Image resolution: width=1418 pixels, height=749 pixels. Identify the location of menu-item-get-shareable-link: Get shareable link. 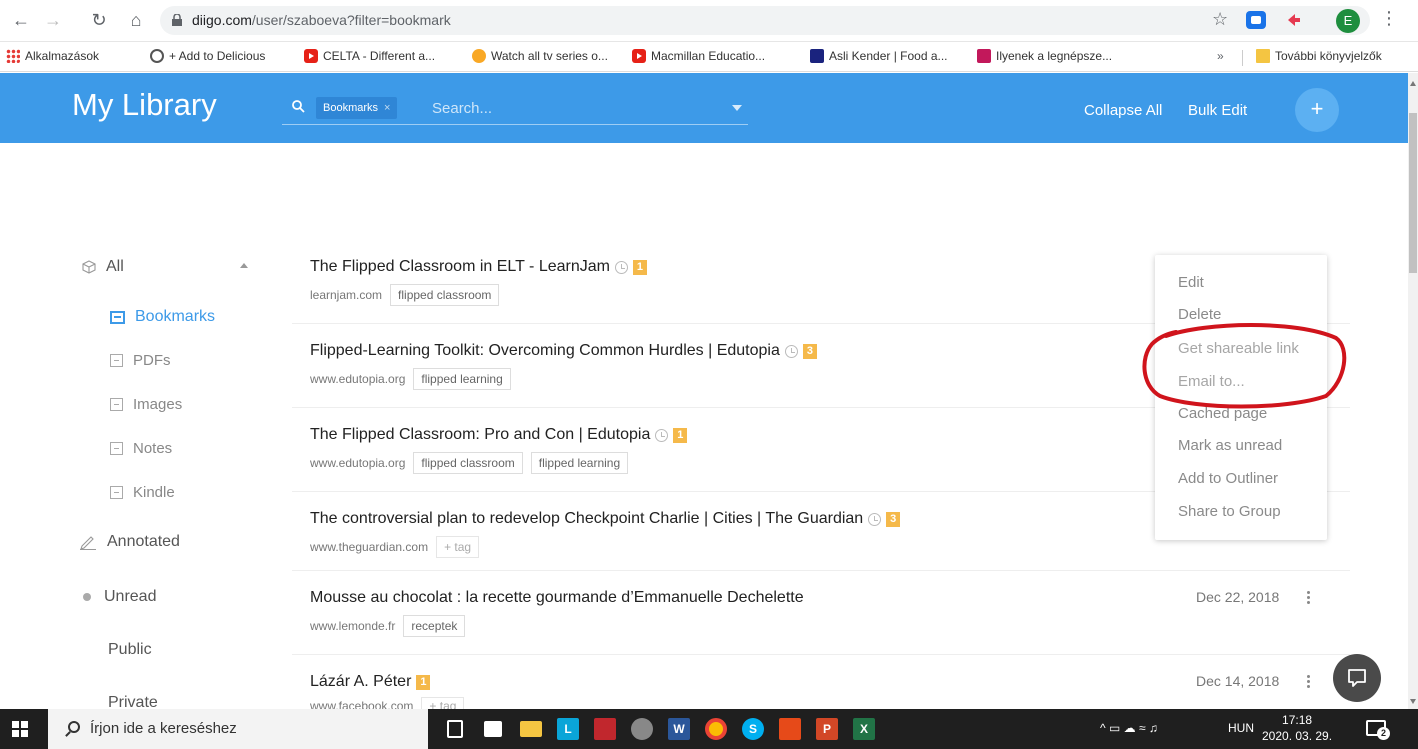
(1238, 348).